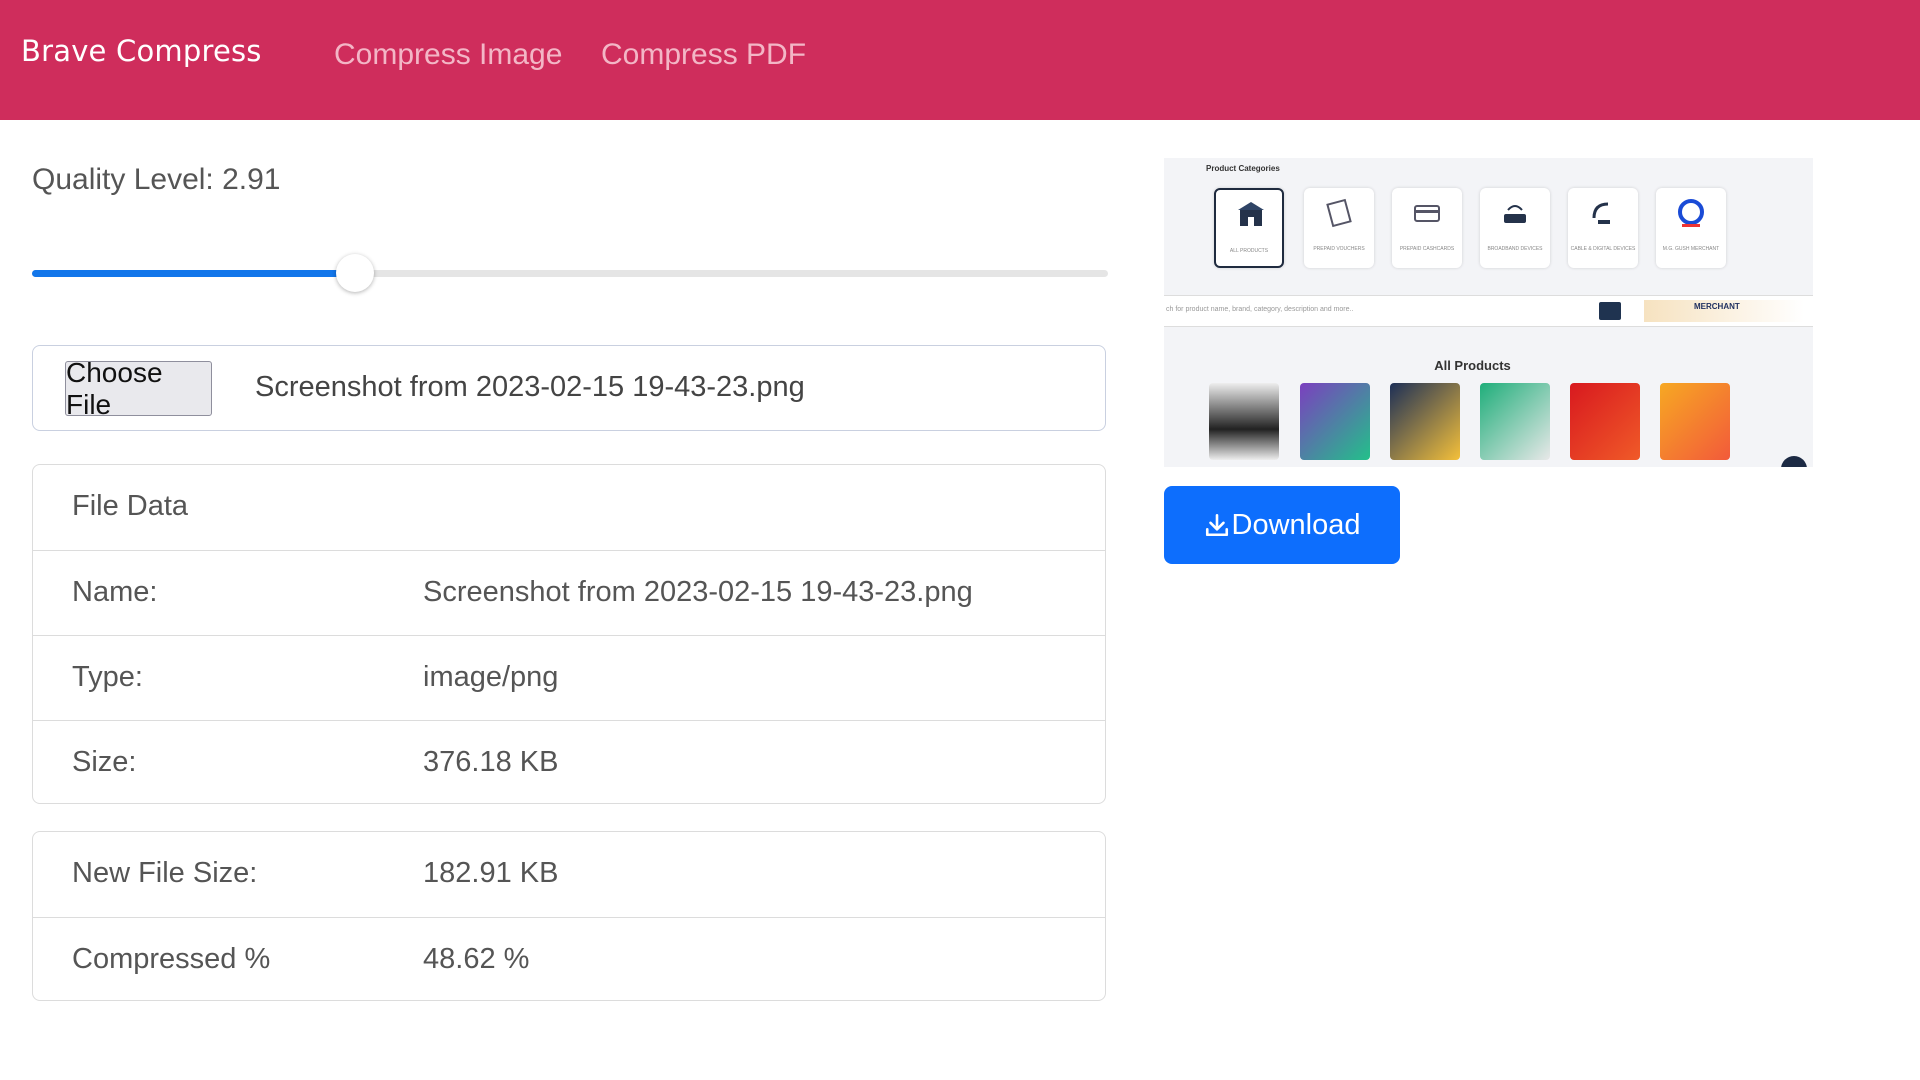  I want to click on quality-level-label: Quality Level: 2.91, so click(156, 179).